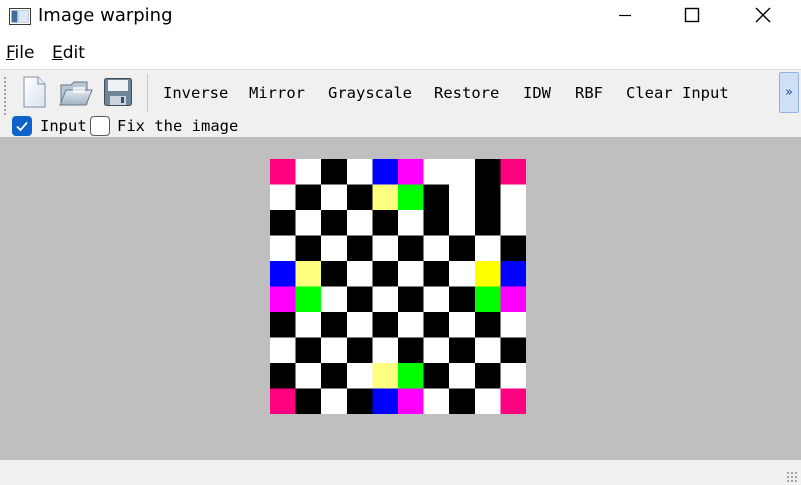 The height and width of the screenshot is (485, 801). Describe the element at coordinates (105, 15) in the screenshot. I see `window-title: Image warping` at that location.